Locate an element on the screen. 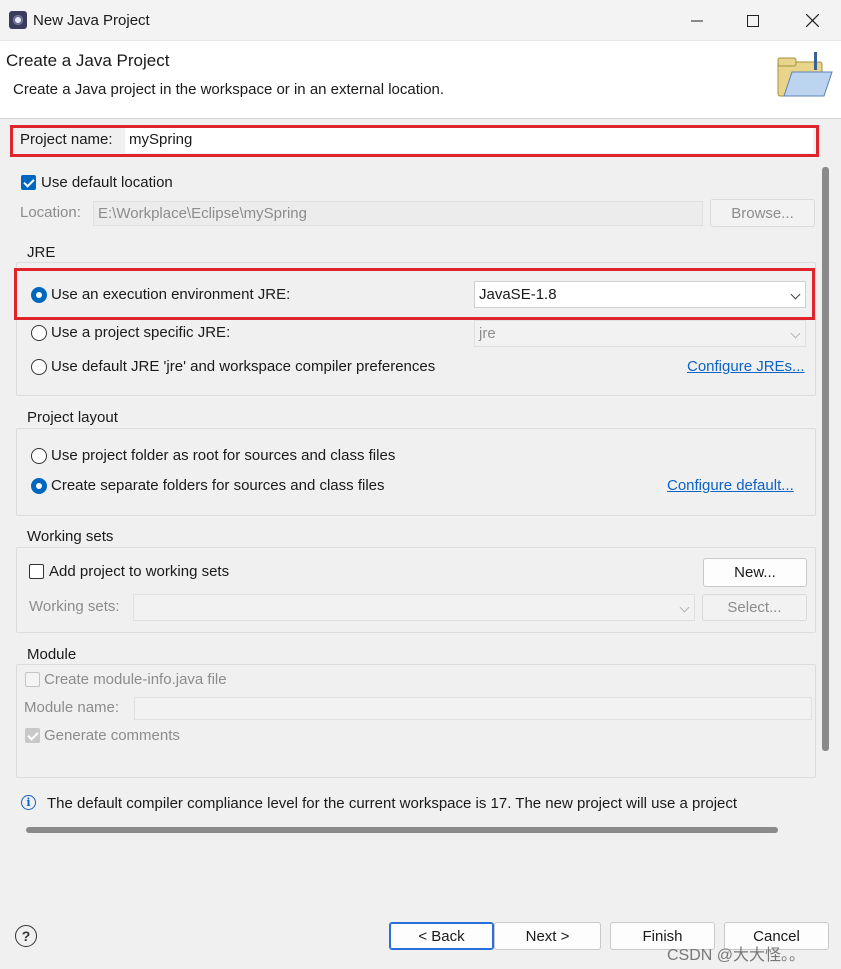  back-button: < Back is located at coordinates (441, 936).